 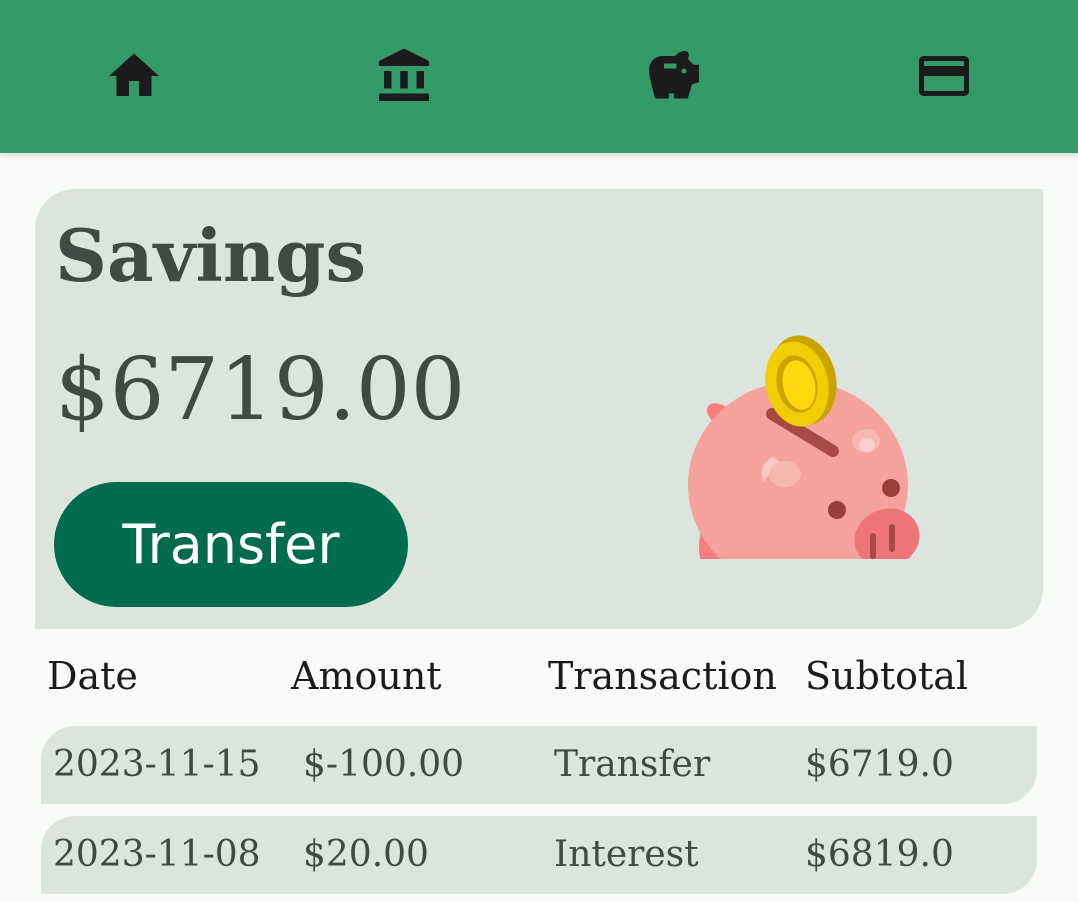 I want to click on transaction-type: Transfer, so click(x=632, y=764).